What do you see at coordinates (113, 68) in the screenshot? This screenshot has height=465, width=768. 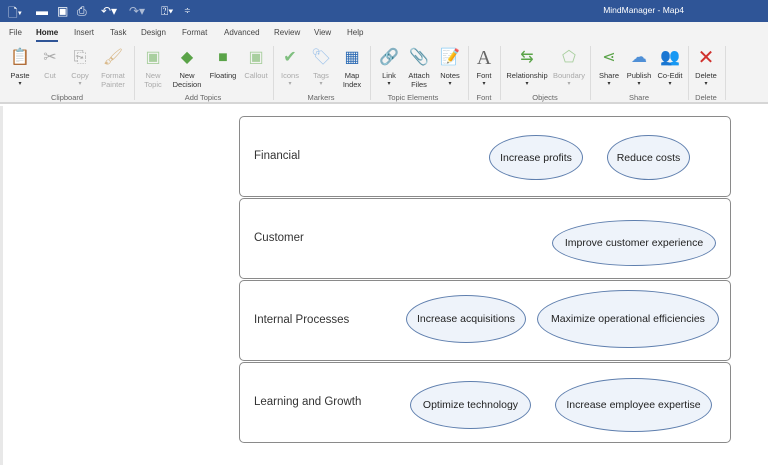 I see `format-painter-button: 🖌 Format Painter` at bounding box center [113, 68].